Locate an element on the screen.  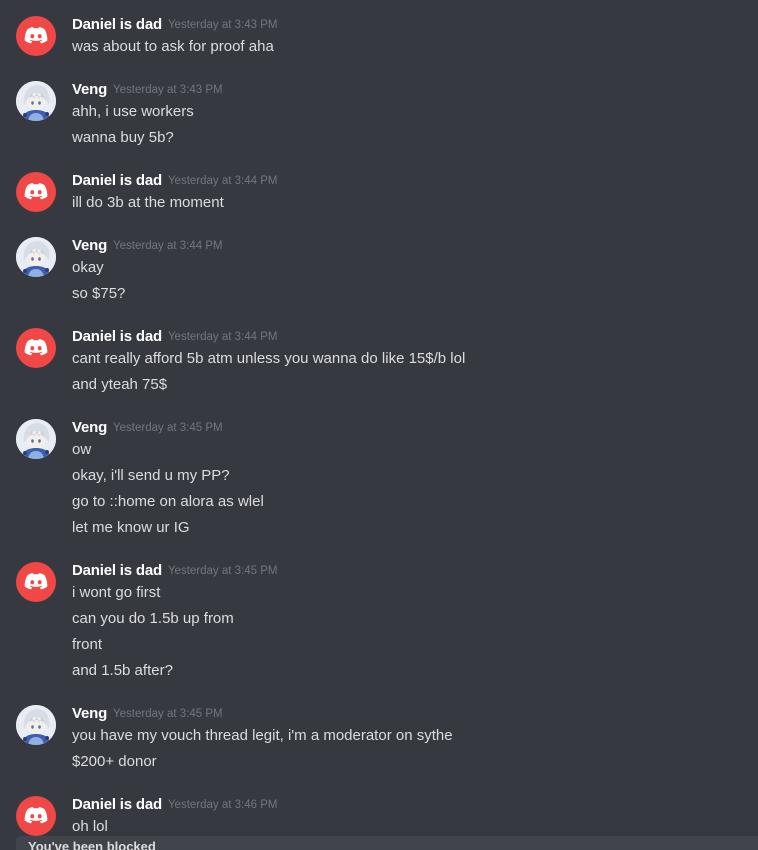
message-header: Daniel is dad Yesterday at 3:43 PM is located at coordinates (410, 25).